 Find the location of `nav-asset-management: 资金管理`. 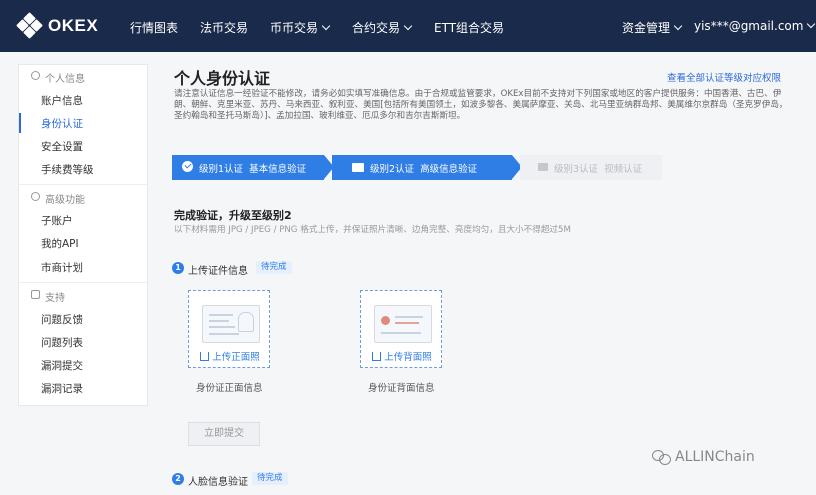

nav-asset-management: 资金管理 is located at coordinates (652, 27).